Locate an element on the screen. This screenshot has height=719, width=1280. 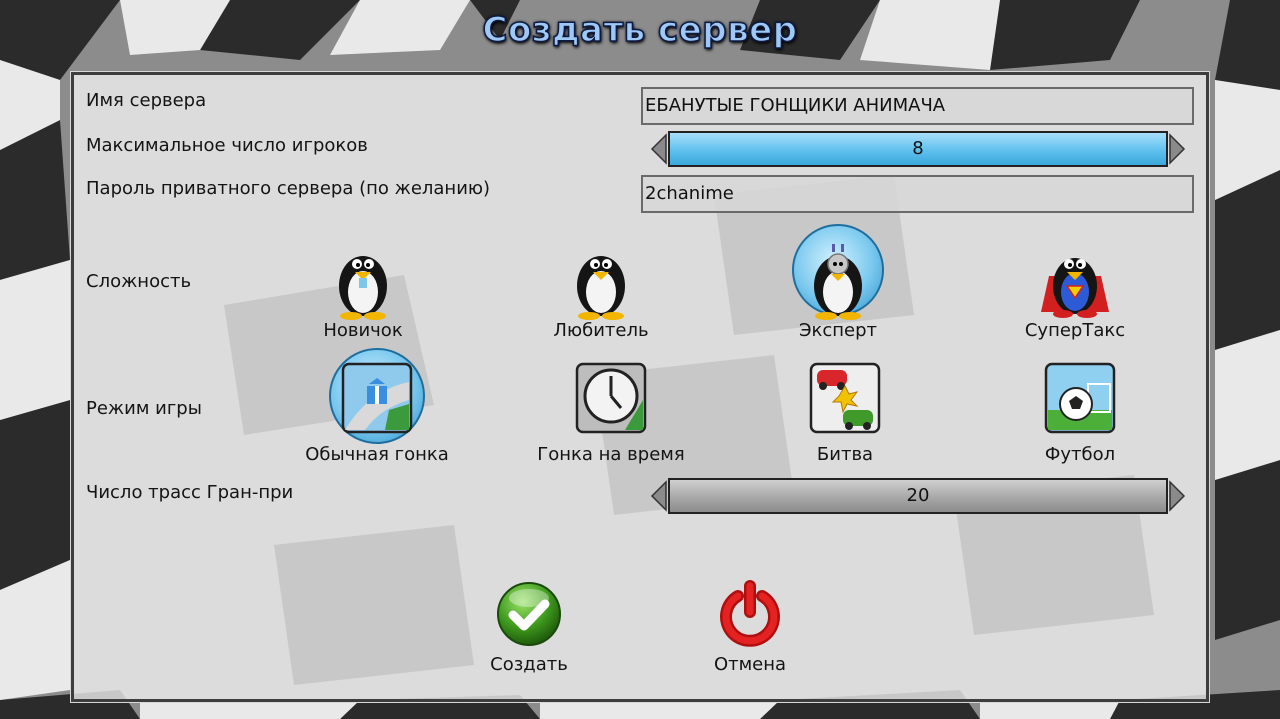
gp-tracks-label: Число трасс Гран-при is located at coordinates (190, 492).